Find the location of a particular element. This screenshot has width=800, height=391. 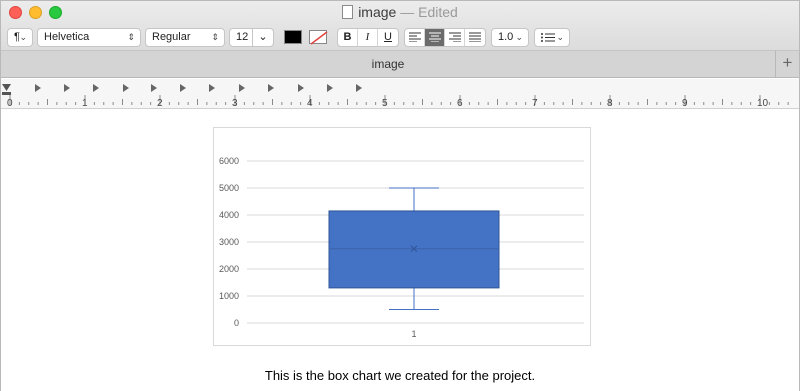

tab-image: image is located at coordinates (388, 64).